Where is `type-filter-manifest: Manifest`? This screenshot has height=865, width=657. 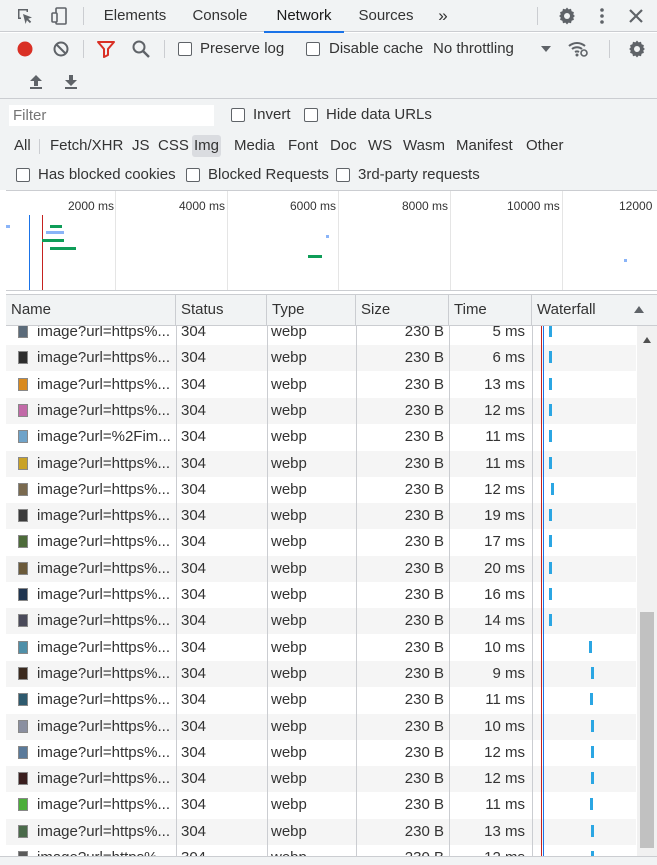 type-filter-manifest: Manifest is located at coordinates (484, 146).